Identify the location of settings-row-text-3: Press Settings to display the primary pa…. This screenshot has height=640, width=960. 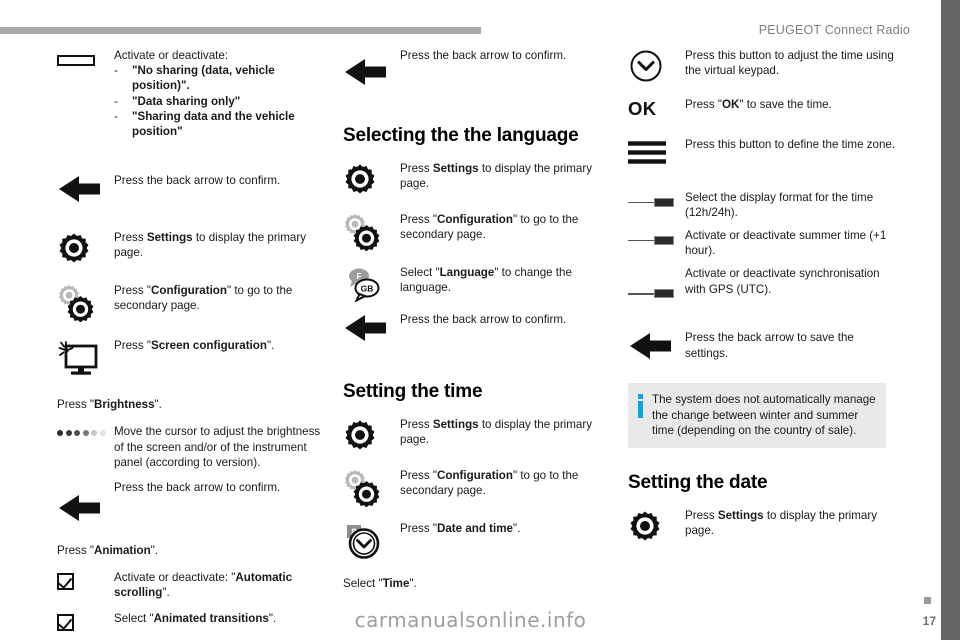
(496, 432).